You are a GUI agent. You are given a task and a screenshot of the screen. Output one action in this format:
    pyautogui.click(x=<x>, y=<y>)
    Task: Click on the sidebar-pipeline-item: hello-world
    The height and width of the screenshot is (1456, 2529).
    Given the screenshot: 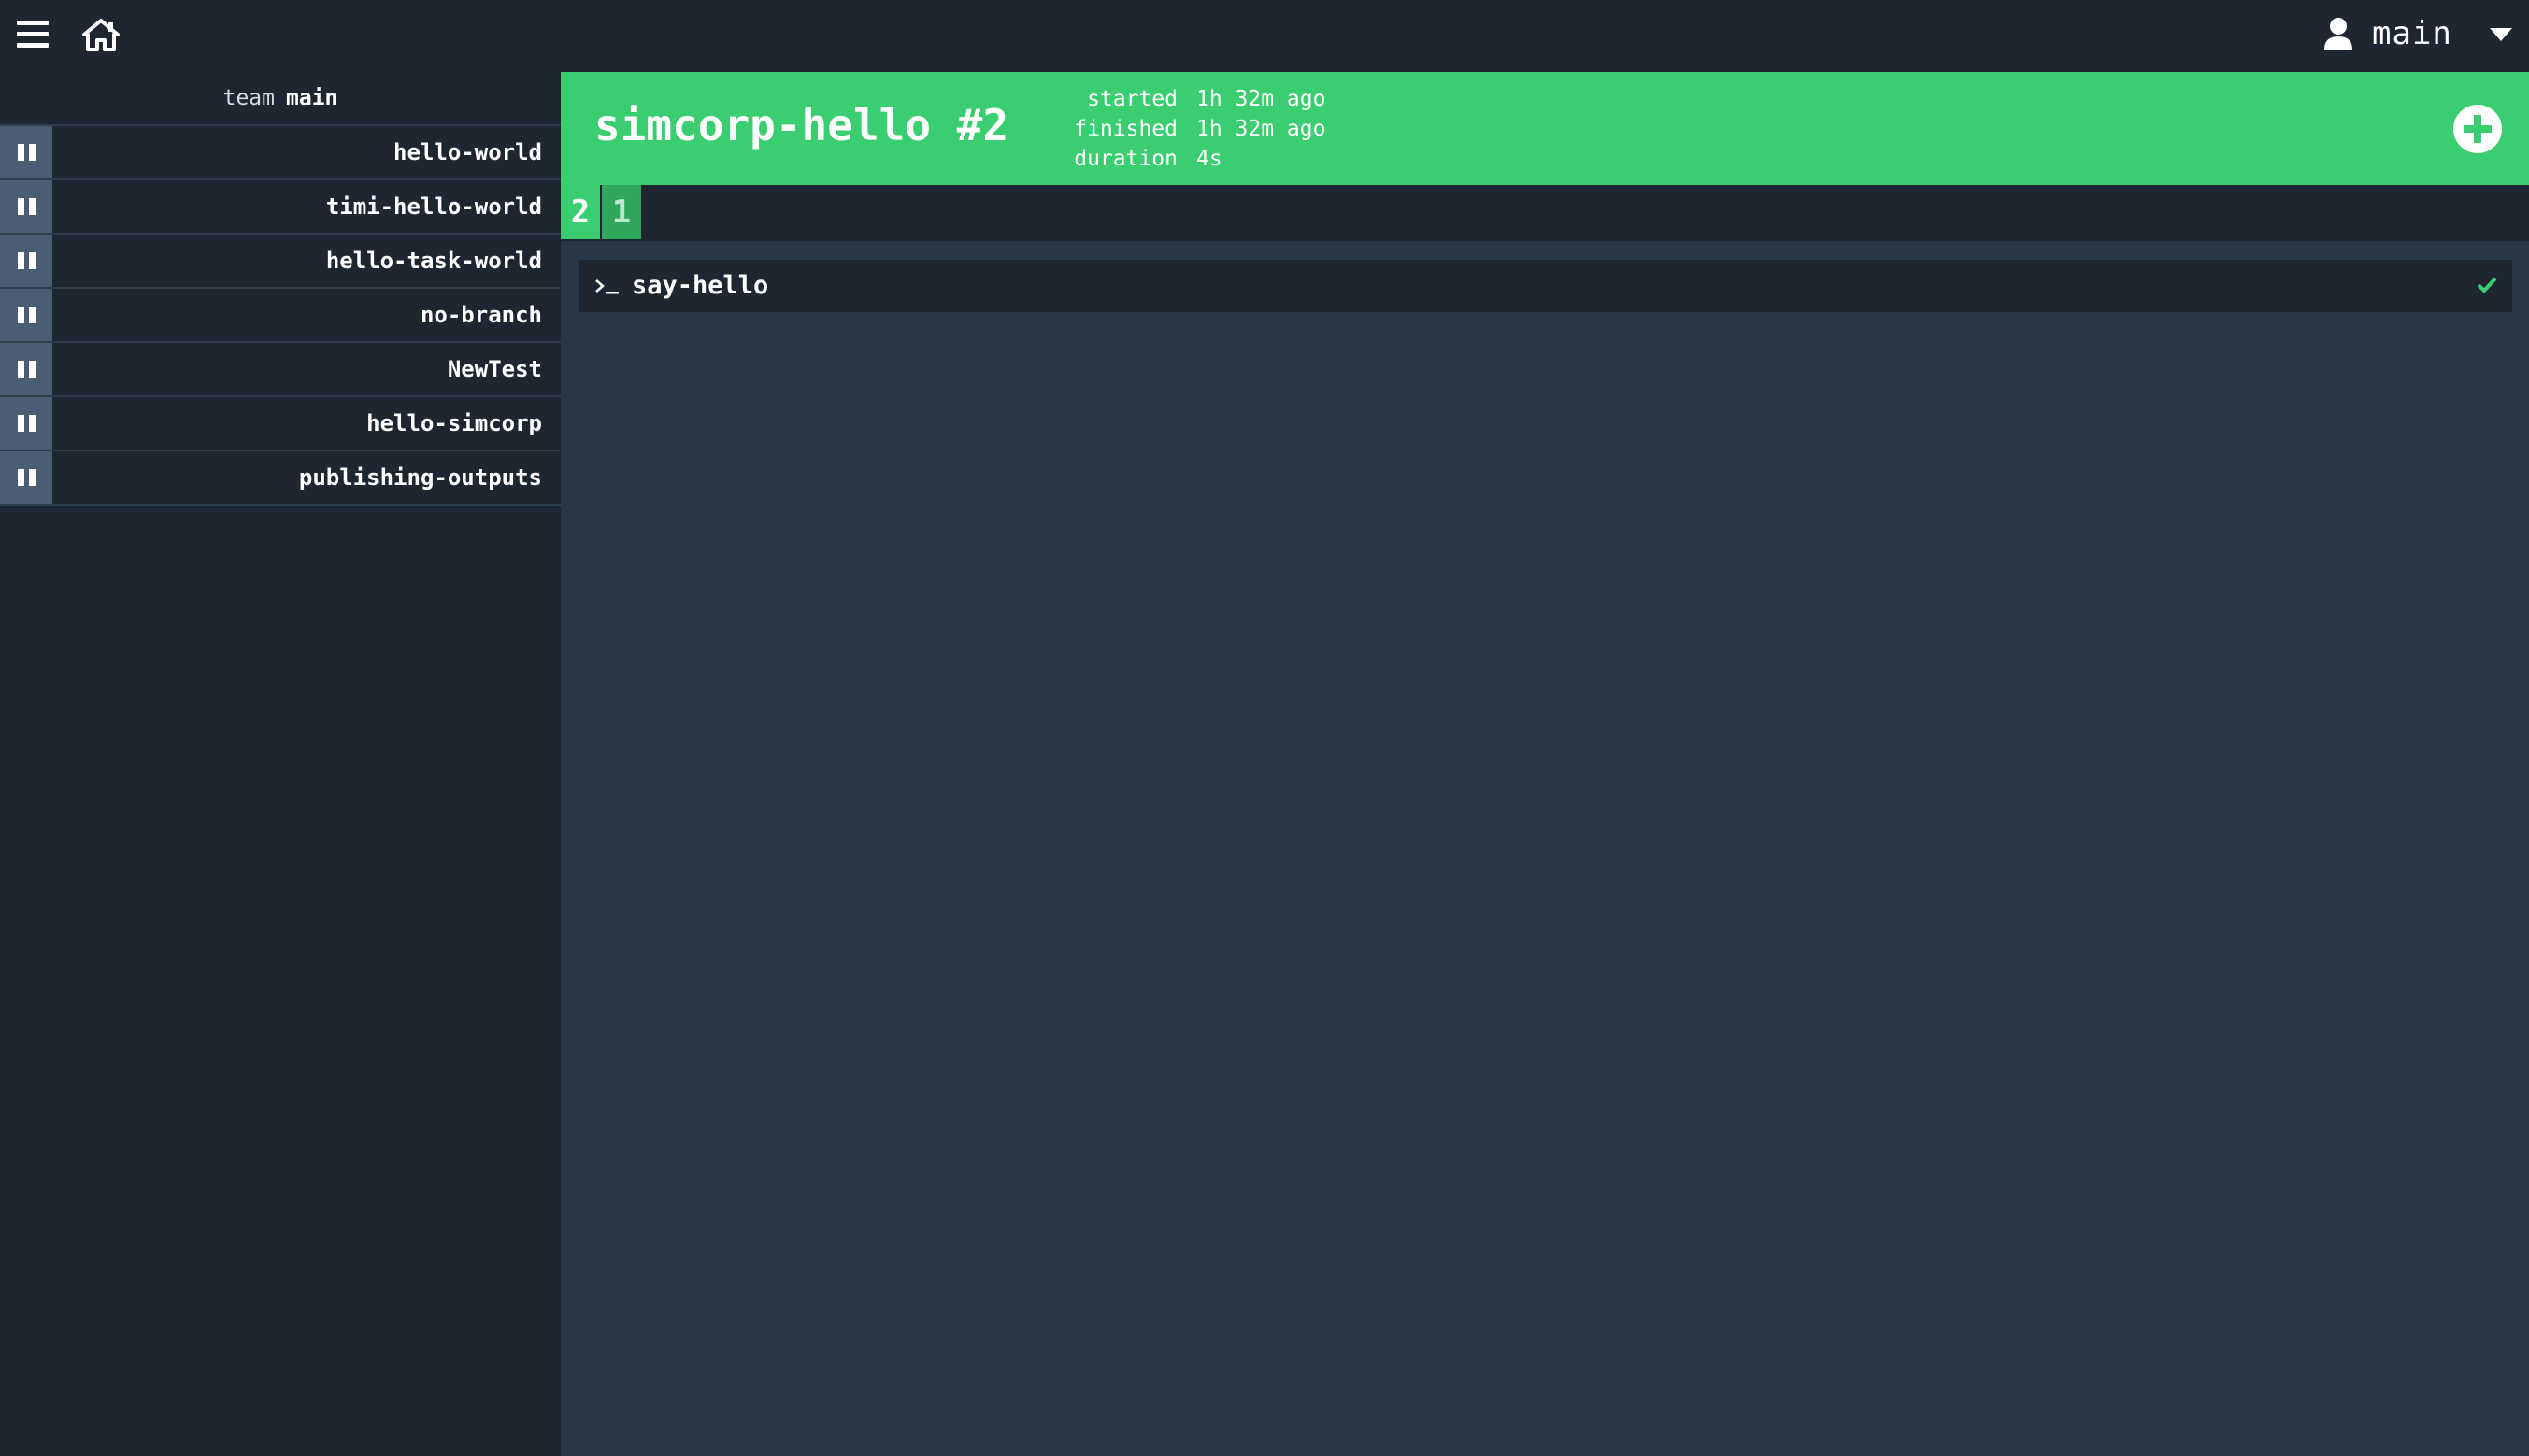 What is the action you would take?
    pyautogui.click(x=280, y=153)
    